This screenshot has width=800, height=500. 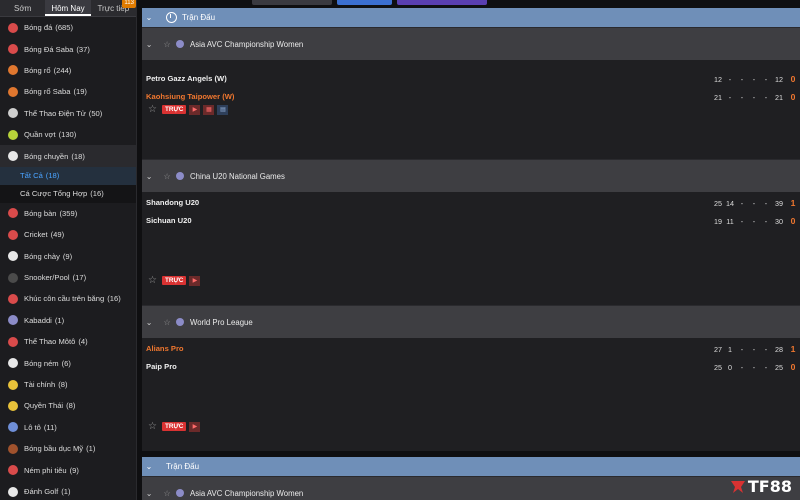 I want to click on stats-icon: ▦, so click(x=209, y=109).